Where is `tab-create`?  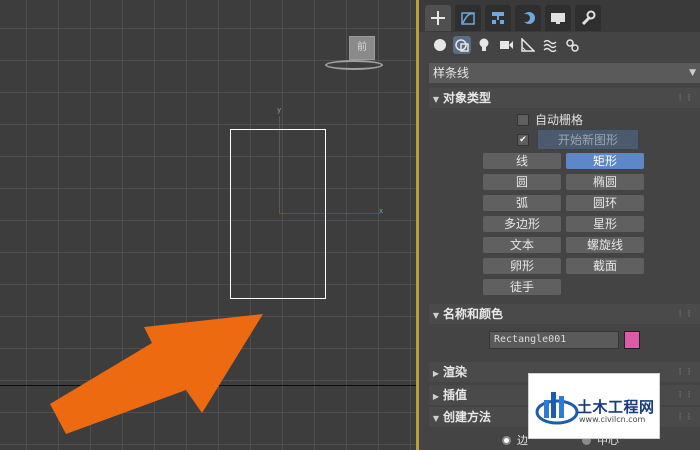
tab-create is located at coordinates (438, 18).